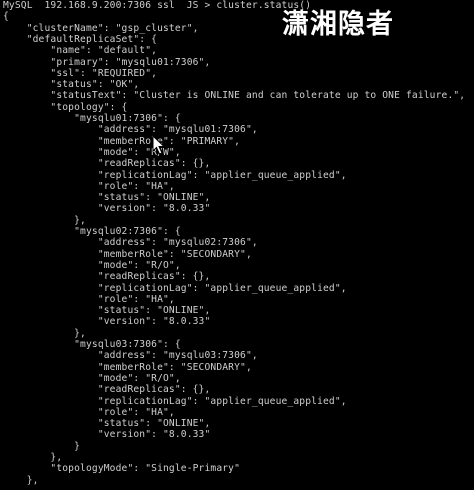 Image resolution: width=474 pixels, height=490 pixels. Describe the element at coordinates (80, 51) in the screenshot. I see `terminal-line: "name": "default",` at that location.